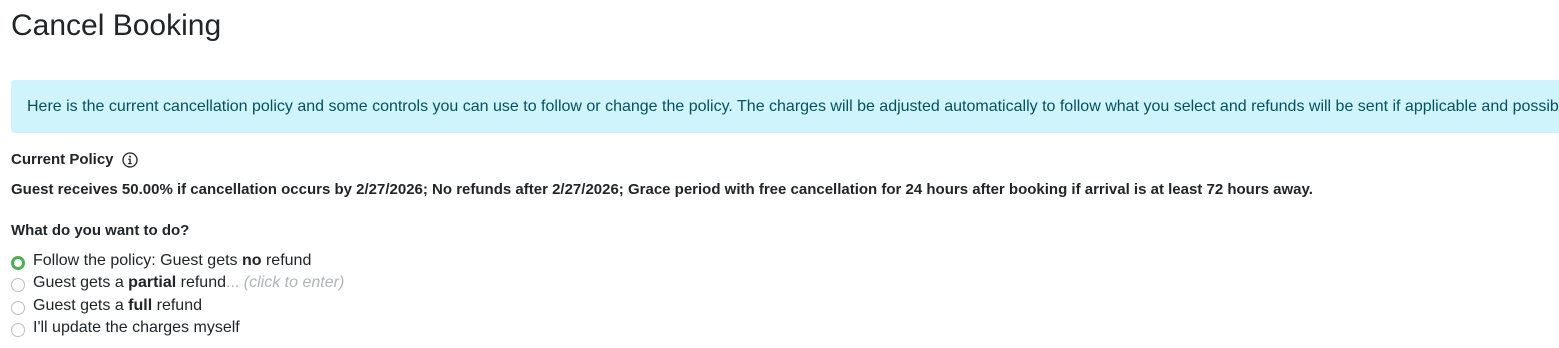 The image size is (1559, 348). What do you see at coordinates (172, 260) in the screenshot?
I see `option-follow-policy-label: Follow the policy: Guest gets no refund` at bounding box center [172, 260].